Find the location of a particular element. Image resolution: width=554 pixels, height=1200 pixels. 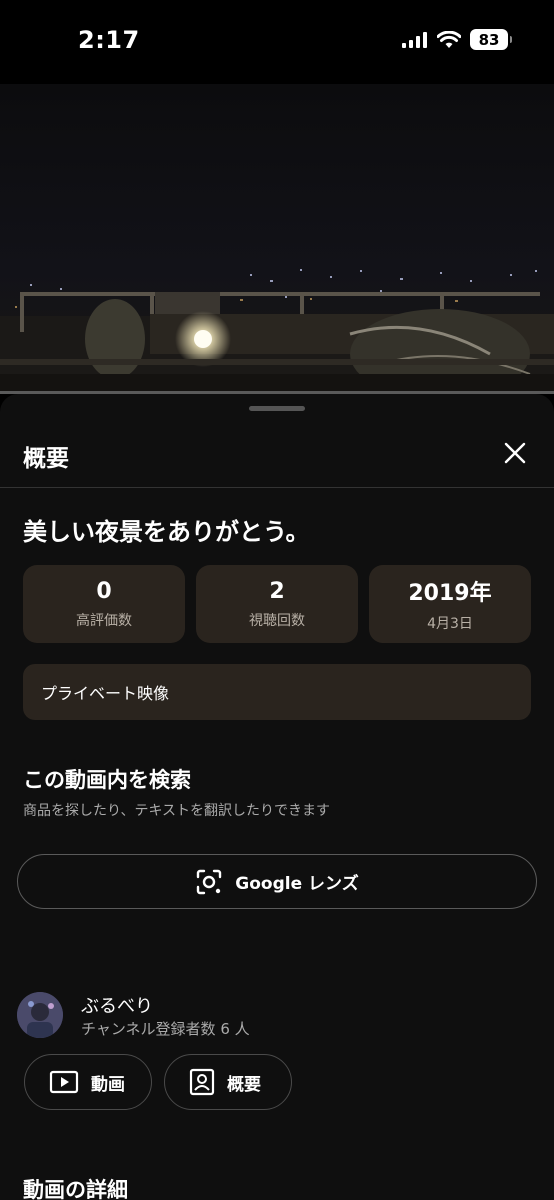

status-time: 2:17 is located at coordinates (109, 40).